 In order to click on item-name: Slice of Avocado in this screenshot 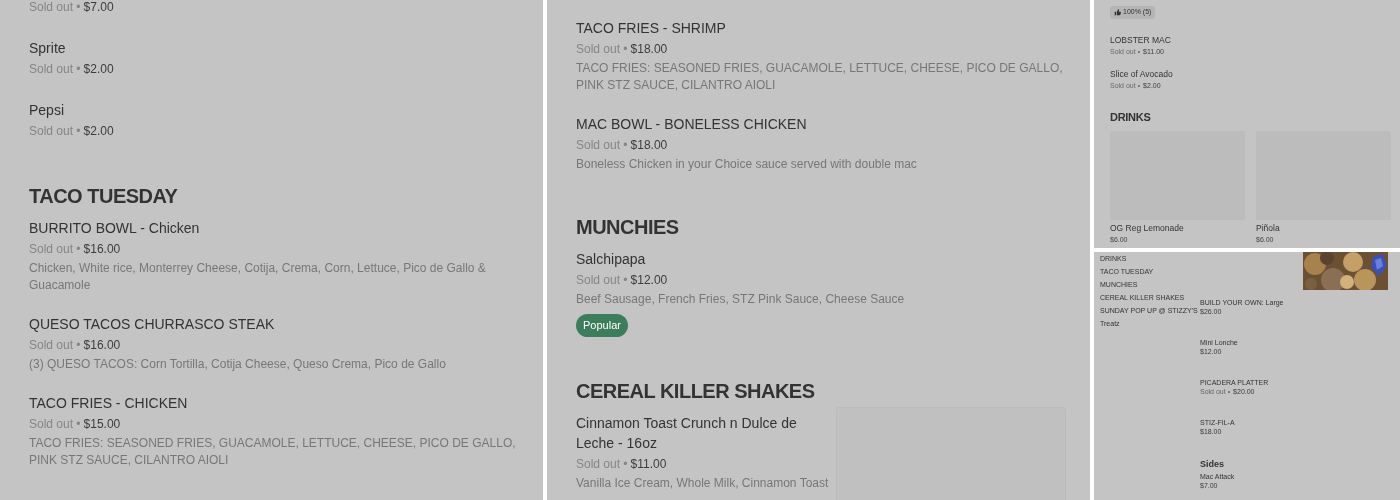, I will do `click(1250, 74)`.